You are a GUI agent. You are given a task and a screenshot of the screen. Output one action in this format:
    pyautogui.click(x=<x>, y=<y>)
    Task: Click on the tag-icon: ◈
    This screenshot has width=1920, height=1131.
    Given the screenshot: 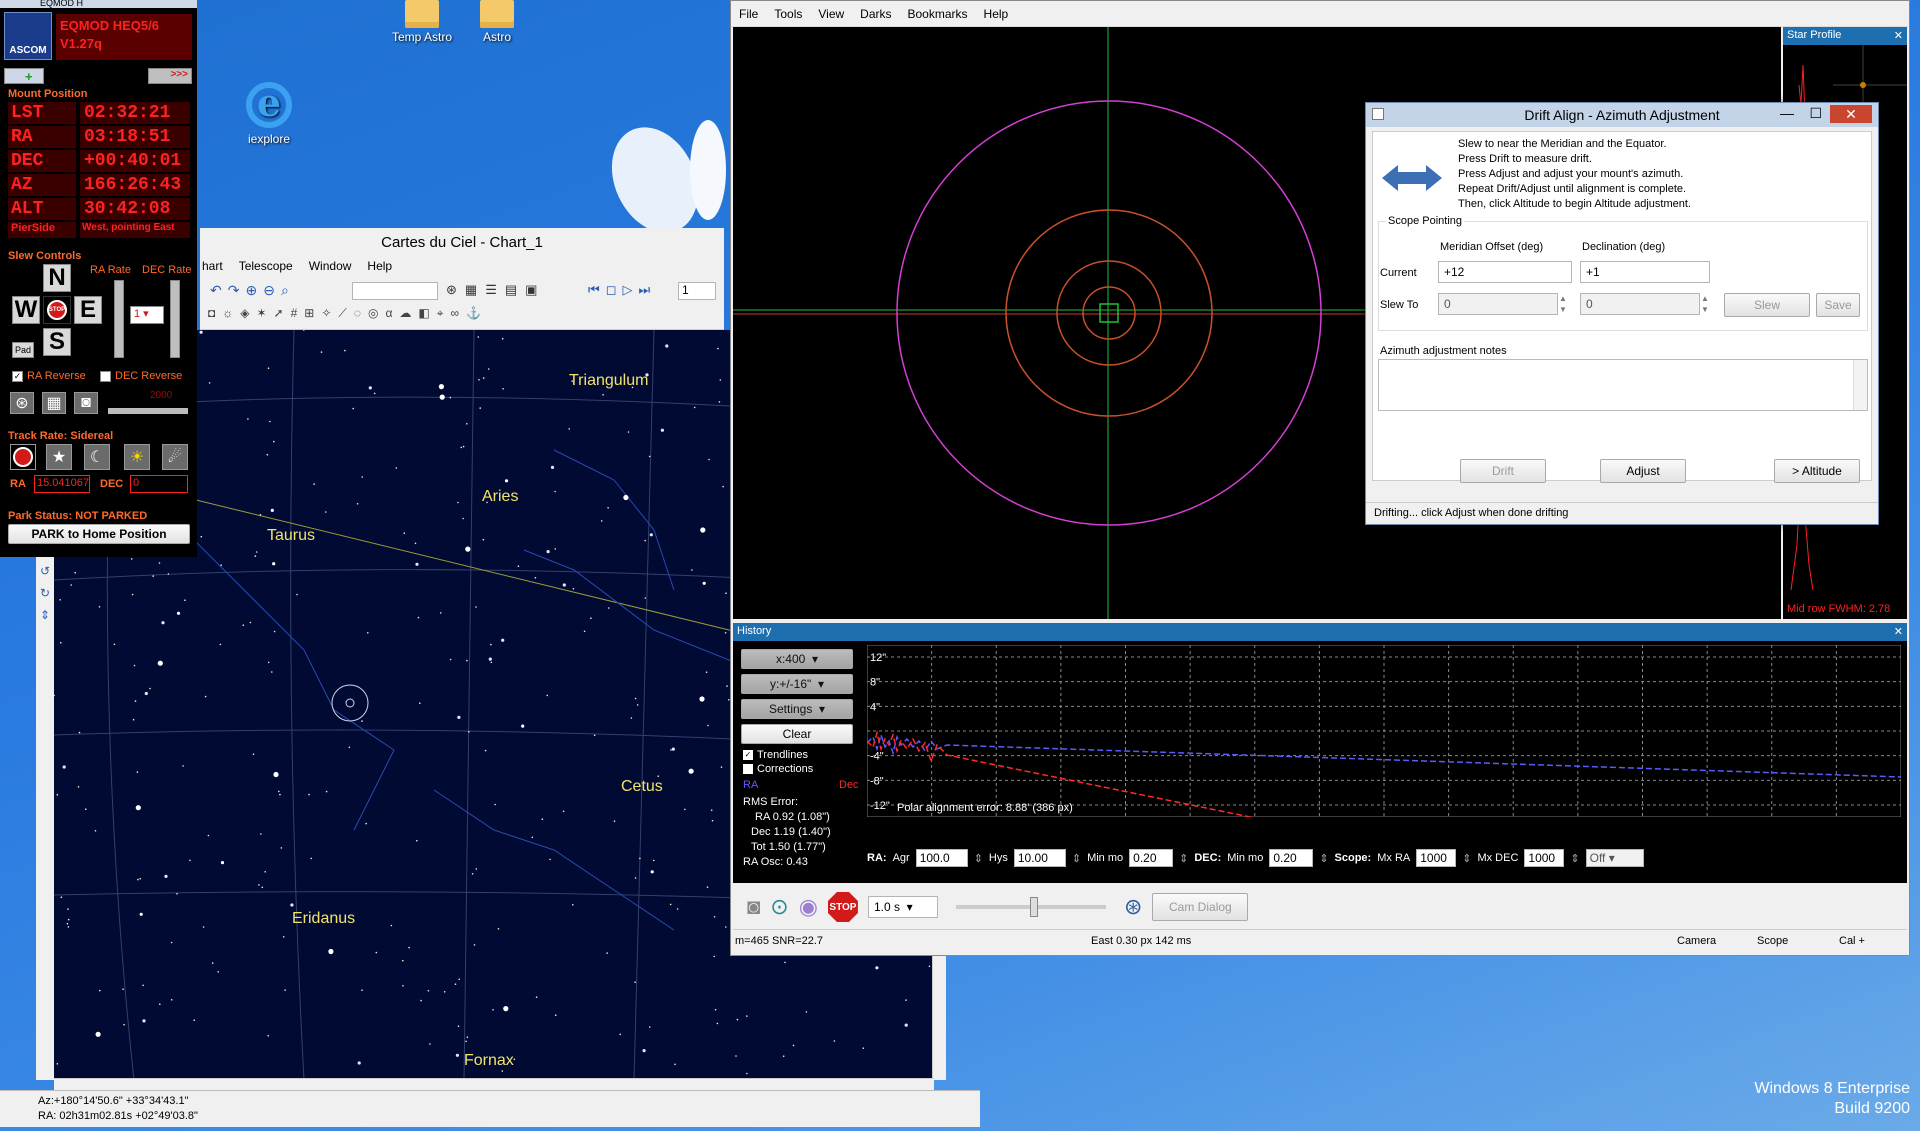 What is the action you would take?
    pyautogui.click(x=244, y=313)
    